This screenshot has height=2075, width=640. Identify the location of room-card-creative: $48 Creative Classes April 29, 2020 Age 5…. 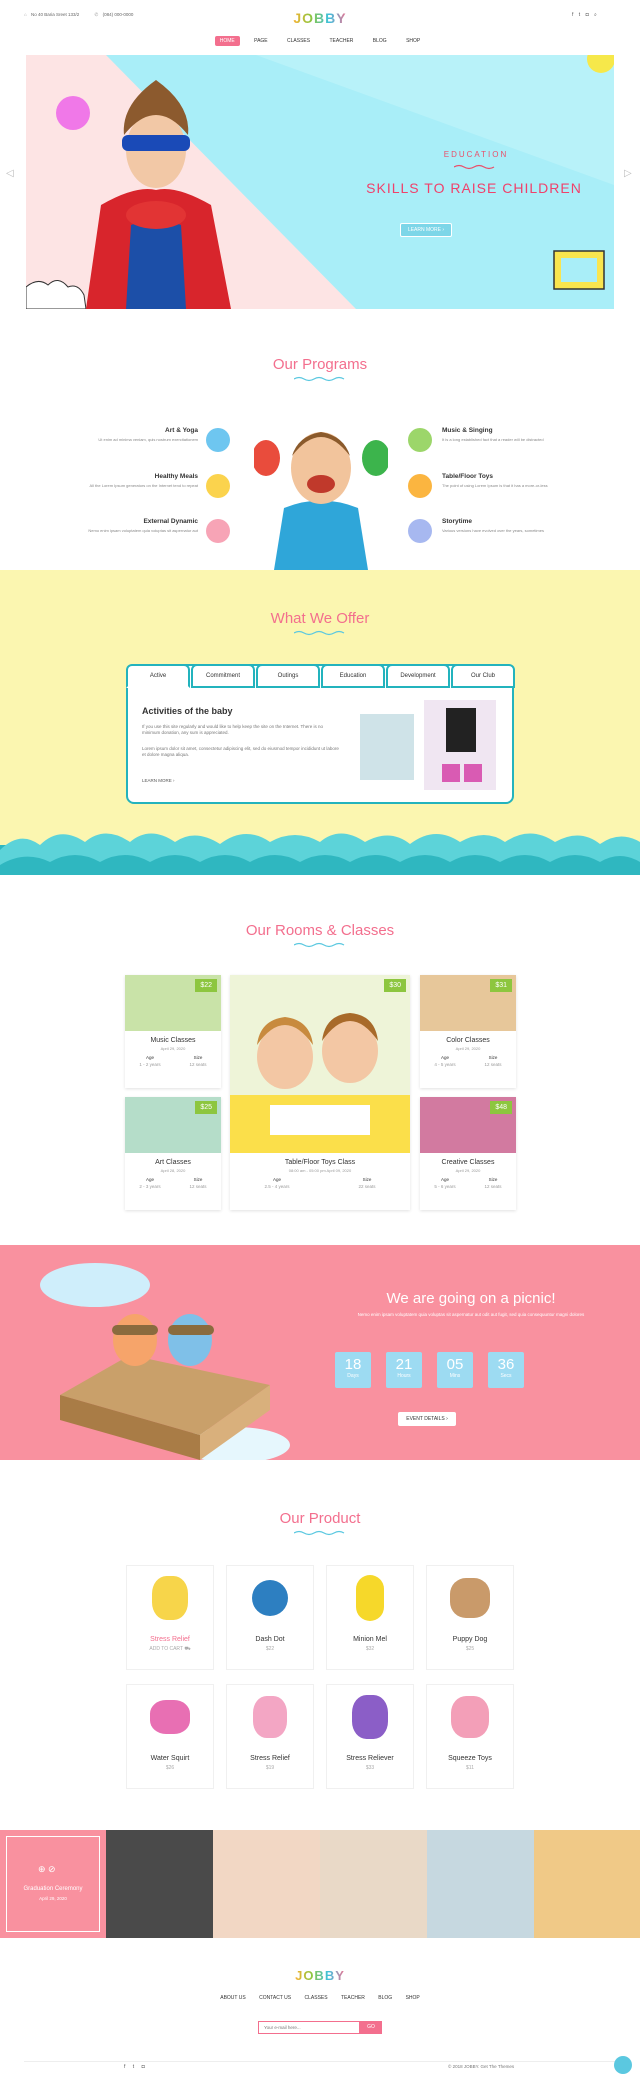
(468, 1153).